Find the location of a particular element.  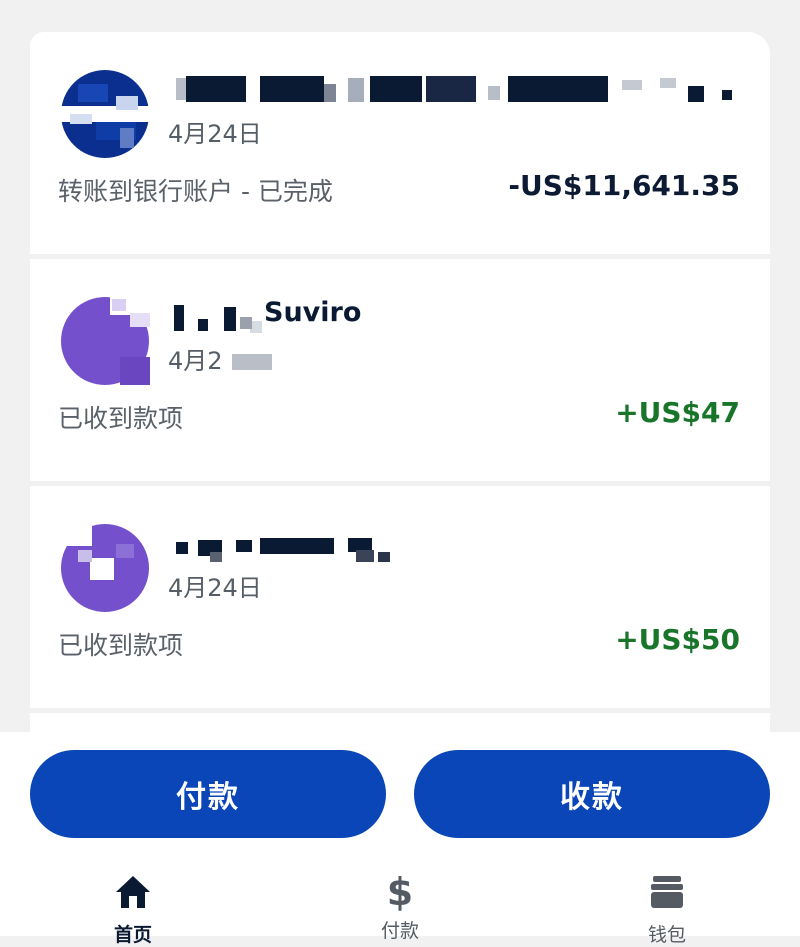

transaction-date: 4月2 is located at coordinates (220, 358).